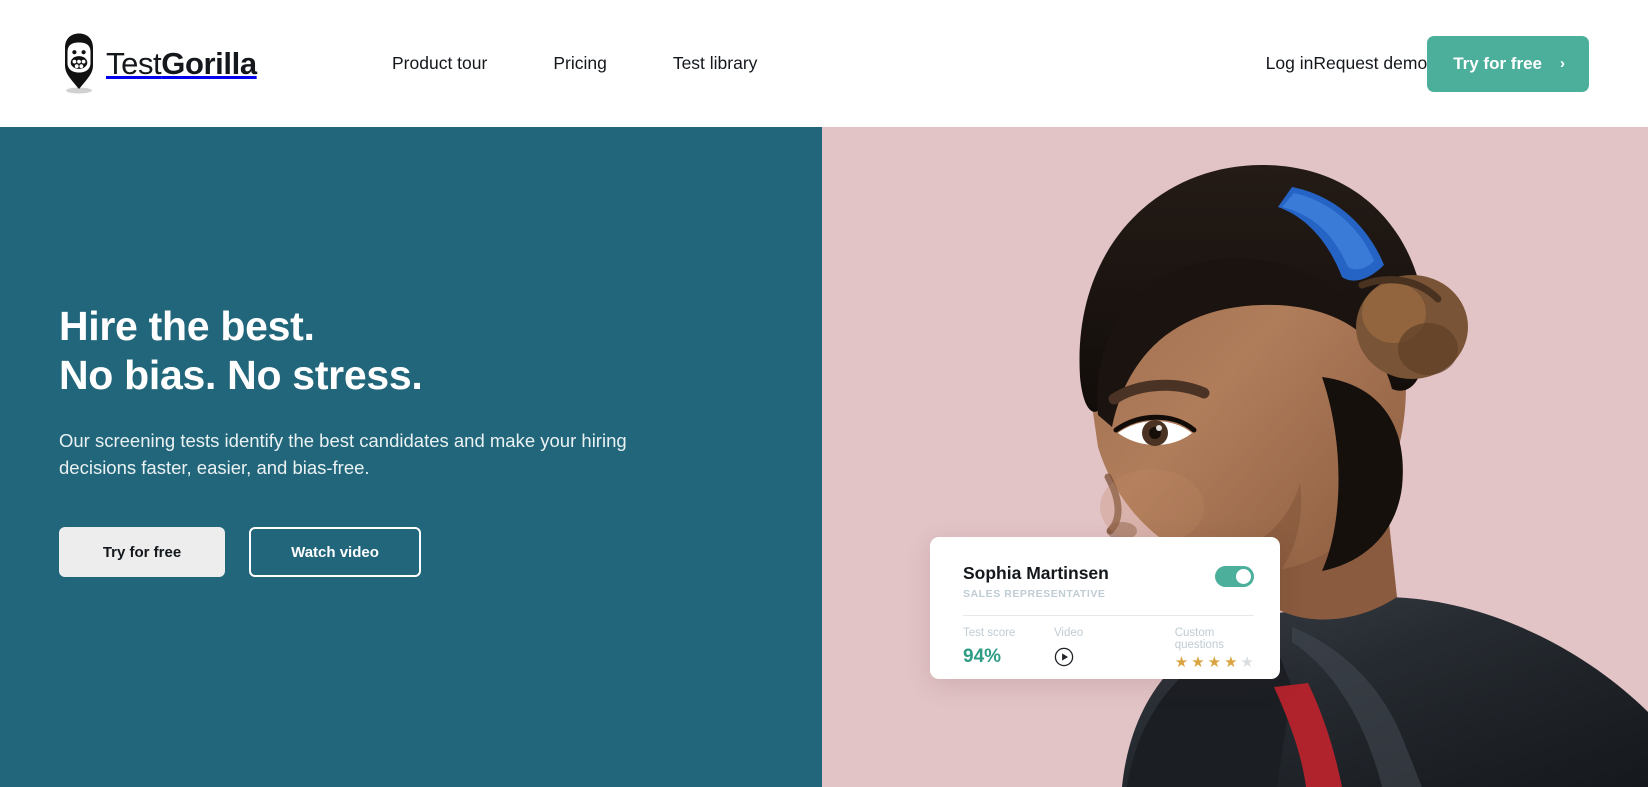  What do you see at coordinates (1008, 656) in the screenshot?
I see `test-score-value-wrap: 94%` at bounding box center [1008, 656].